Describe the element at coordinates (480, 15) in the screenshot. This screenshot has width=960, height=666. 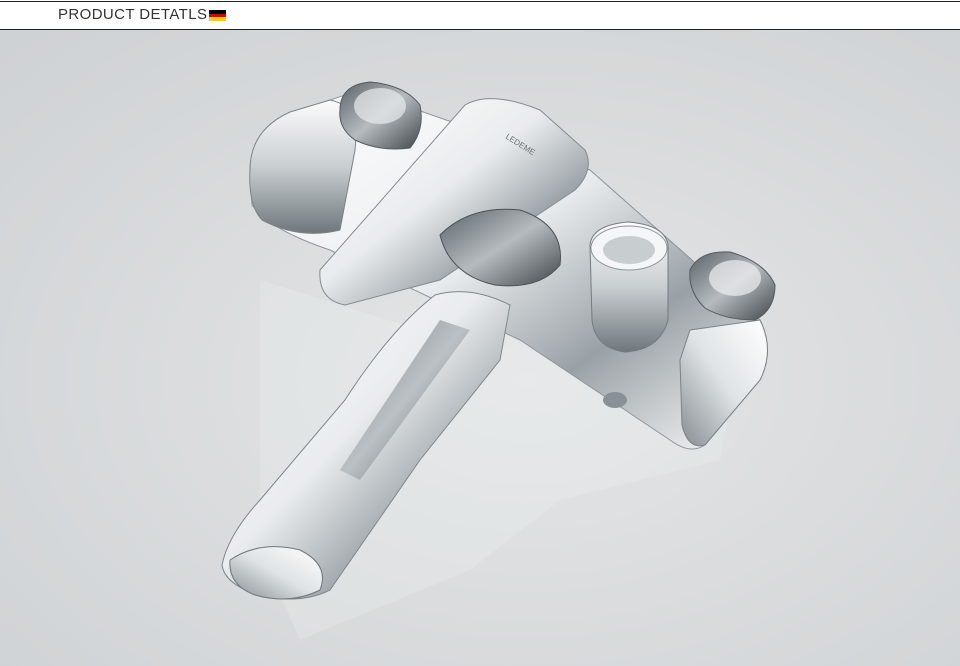
I see `header-bar: PRODUCT DETATLS` at that location.